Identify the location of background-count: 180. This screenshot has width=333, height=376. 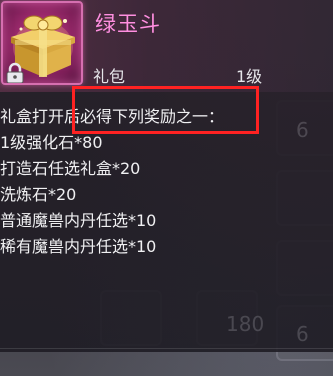
(245, 324).